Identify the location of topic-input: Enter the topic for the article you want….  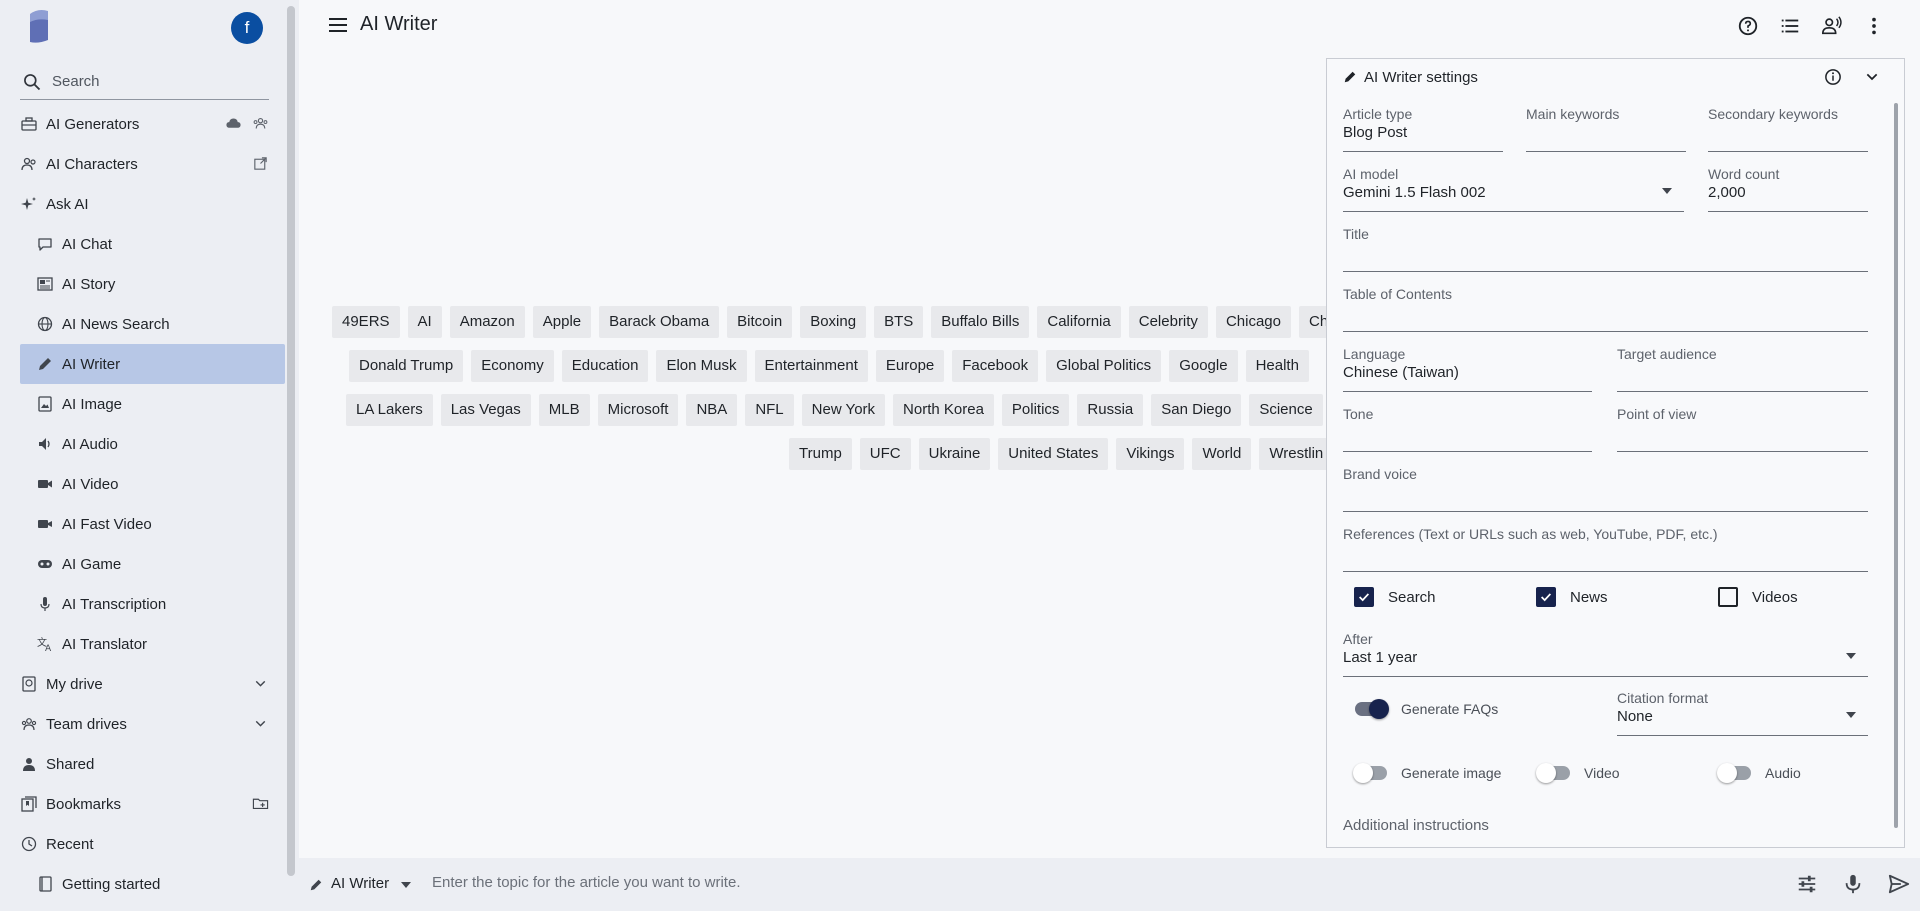
(586, 882).